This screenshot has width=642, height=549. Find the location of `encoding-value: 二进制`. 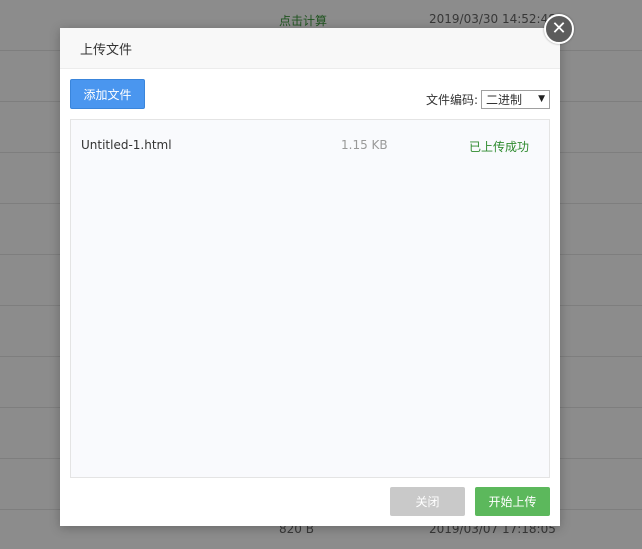

encoding-value: 二进制 is located at coordinates (504, 99).